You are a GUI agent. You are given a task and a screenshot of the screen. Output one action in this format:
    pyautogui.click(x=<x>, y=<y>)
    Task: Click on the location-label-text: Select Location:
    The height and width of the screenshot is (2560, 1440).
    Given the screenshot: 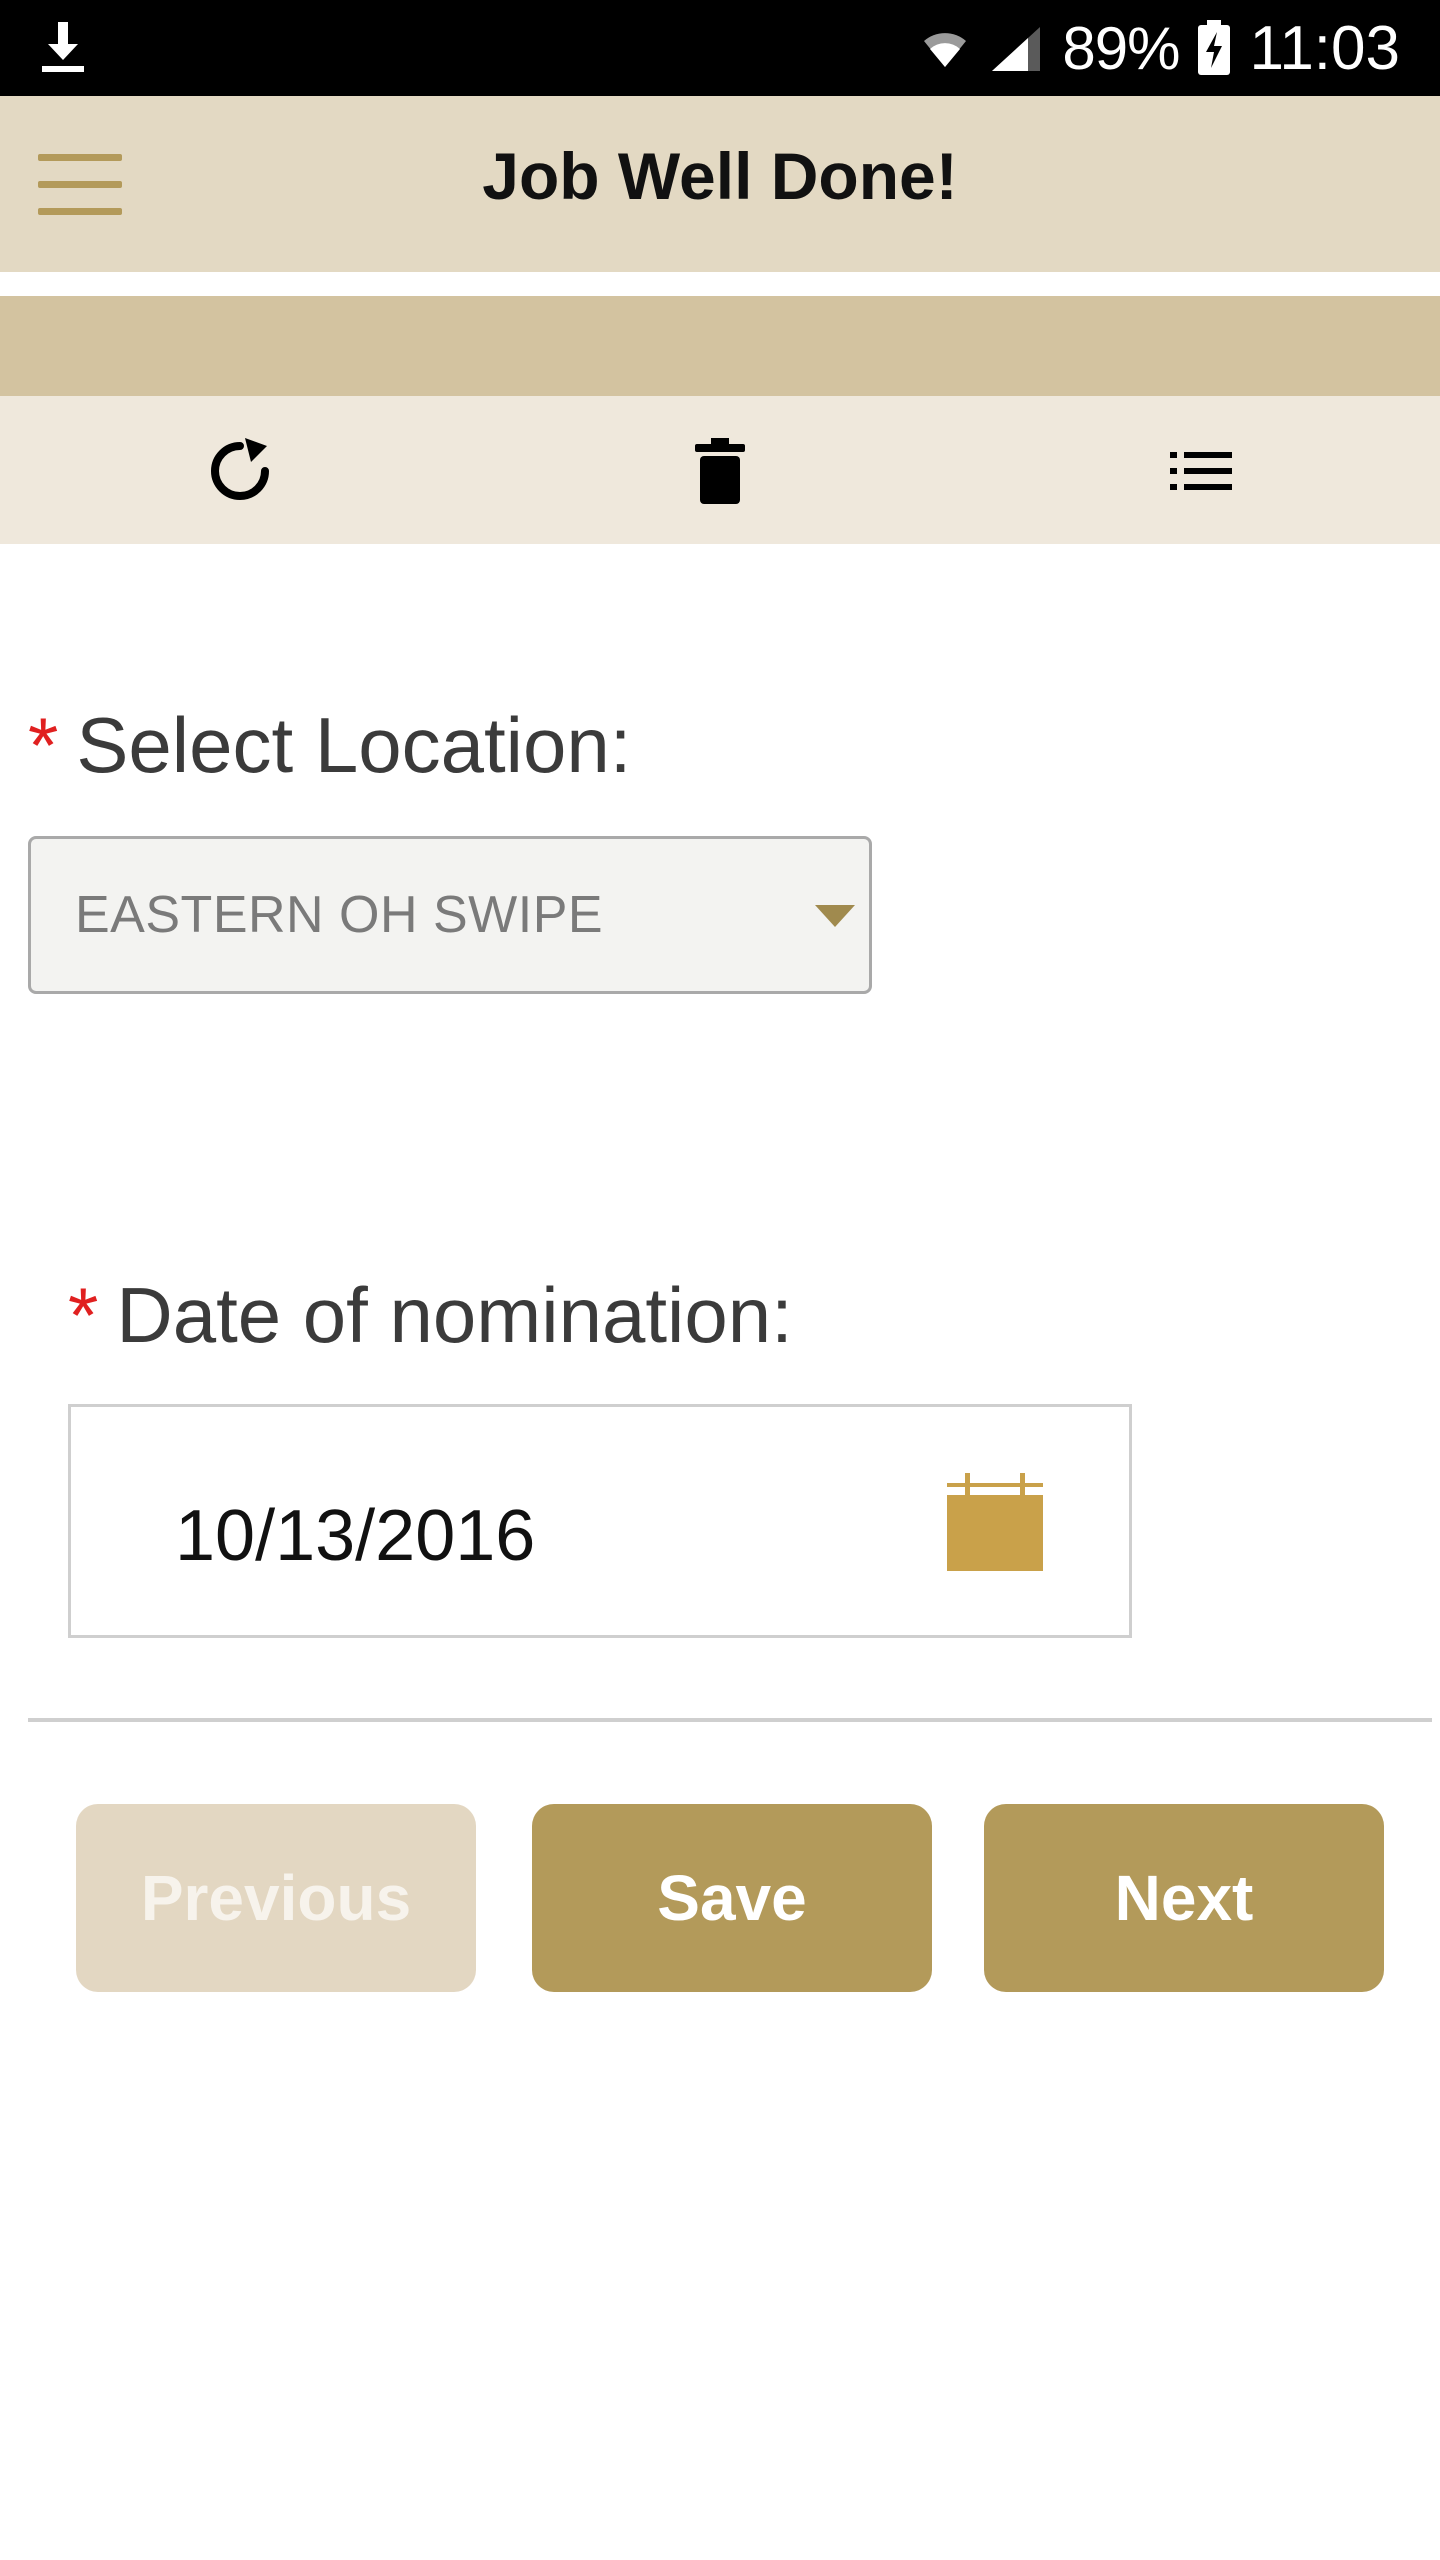 What is the action you would take?
    pyautogui.click(x=354, y=745)
    